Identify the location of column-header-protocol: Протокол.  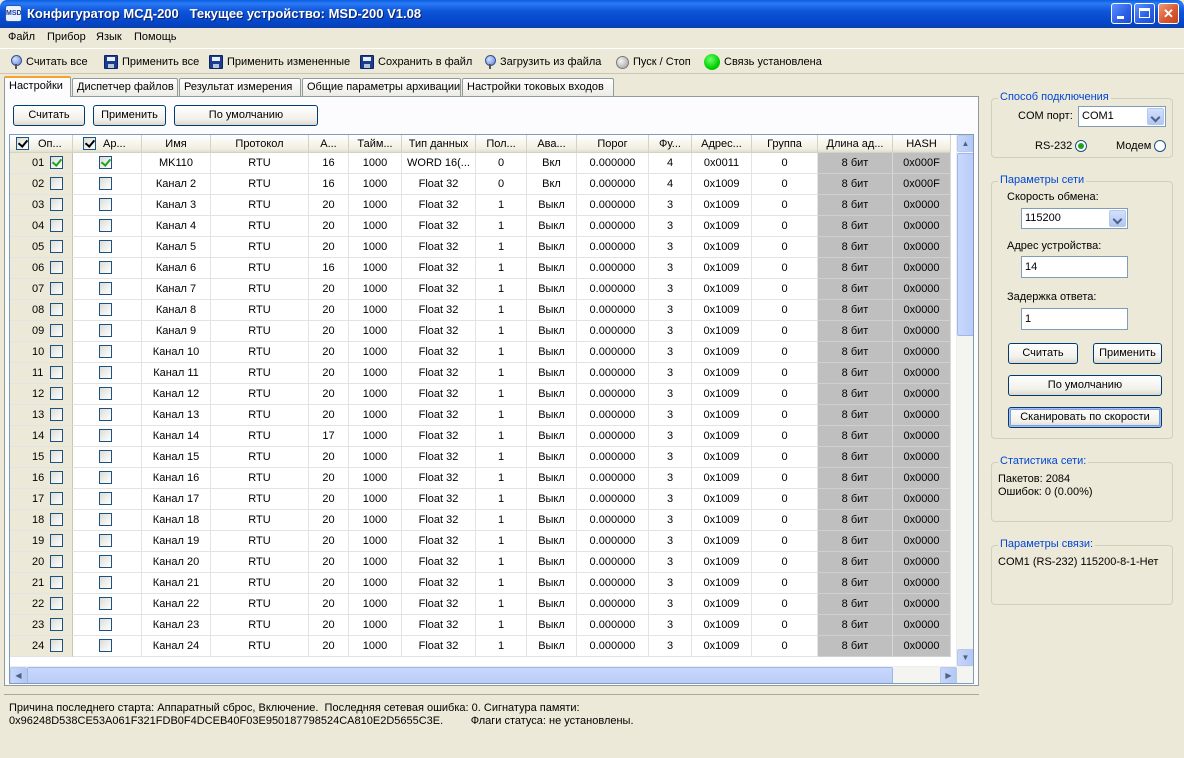
(260, 144).